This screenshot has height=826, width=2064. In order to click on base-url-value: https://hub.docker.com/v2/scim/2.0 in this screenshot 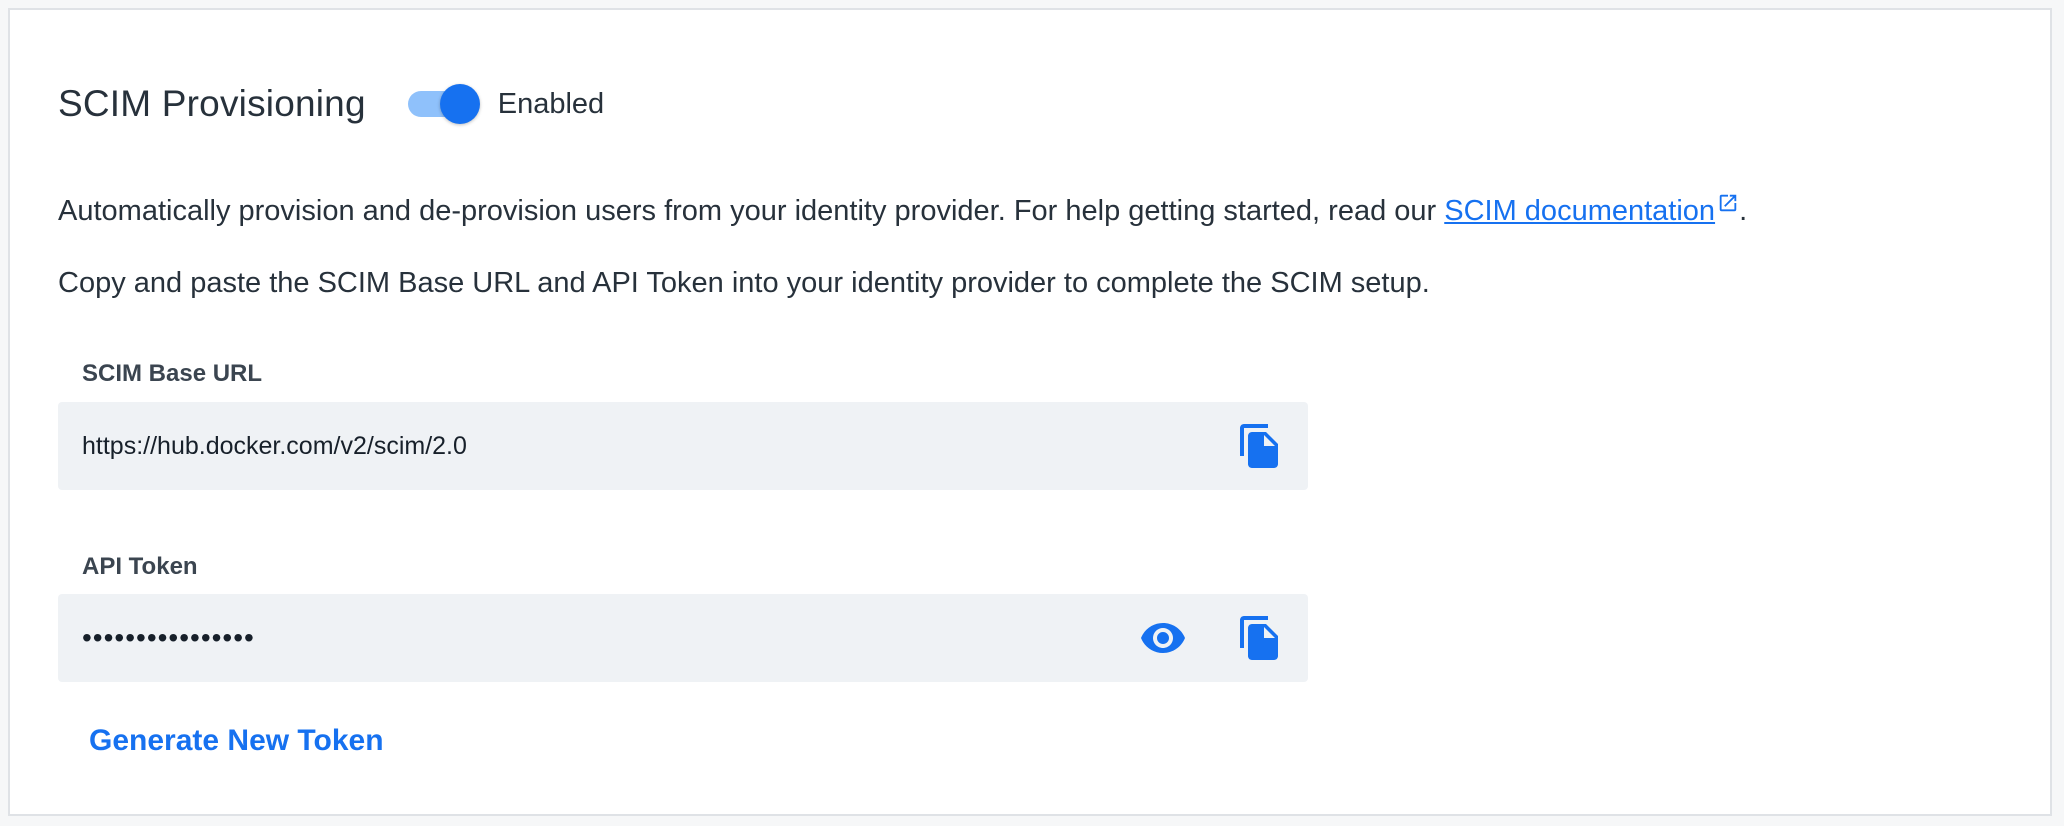, I will do `click(274, 446)`.